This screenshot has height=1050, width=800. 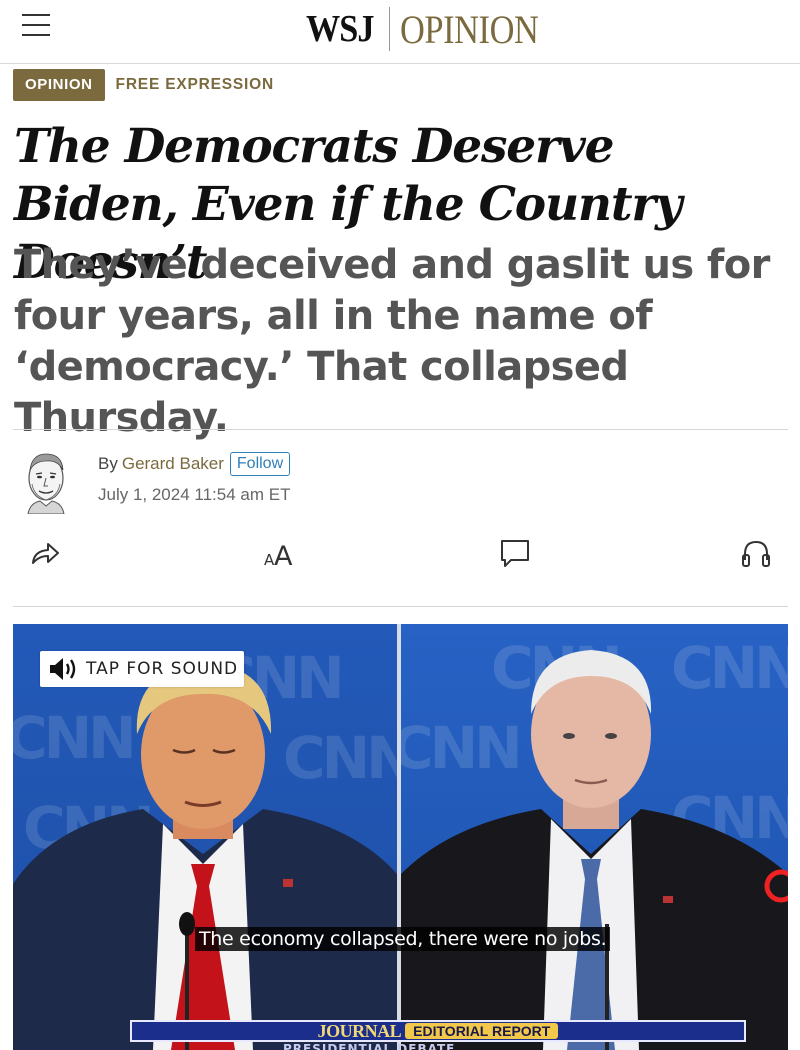 I want to click on logo-divider, so click(x=390, y=29).